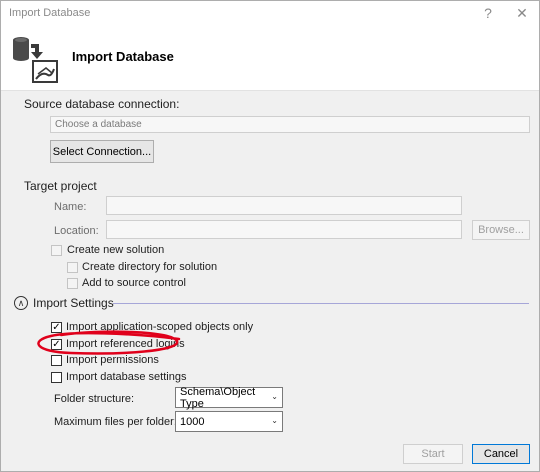  I want to click on start-button: Start, so click(433, 454).